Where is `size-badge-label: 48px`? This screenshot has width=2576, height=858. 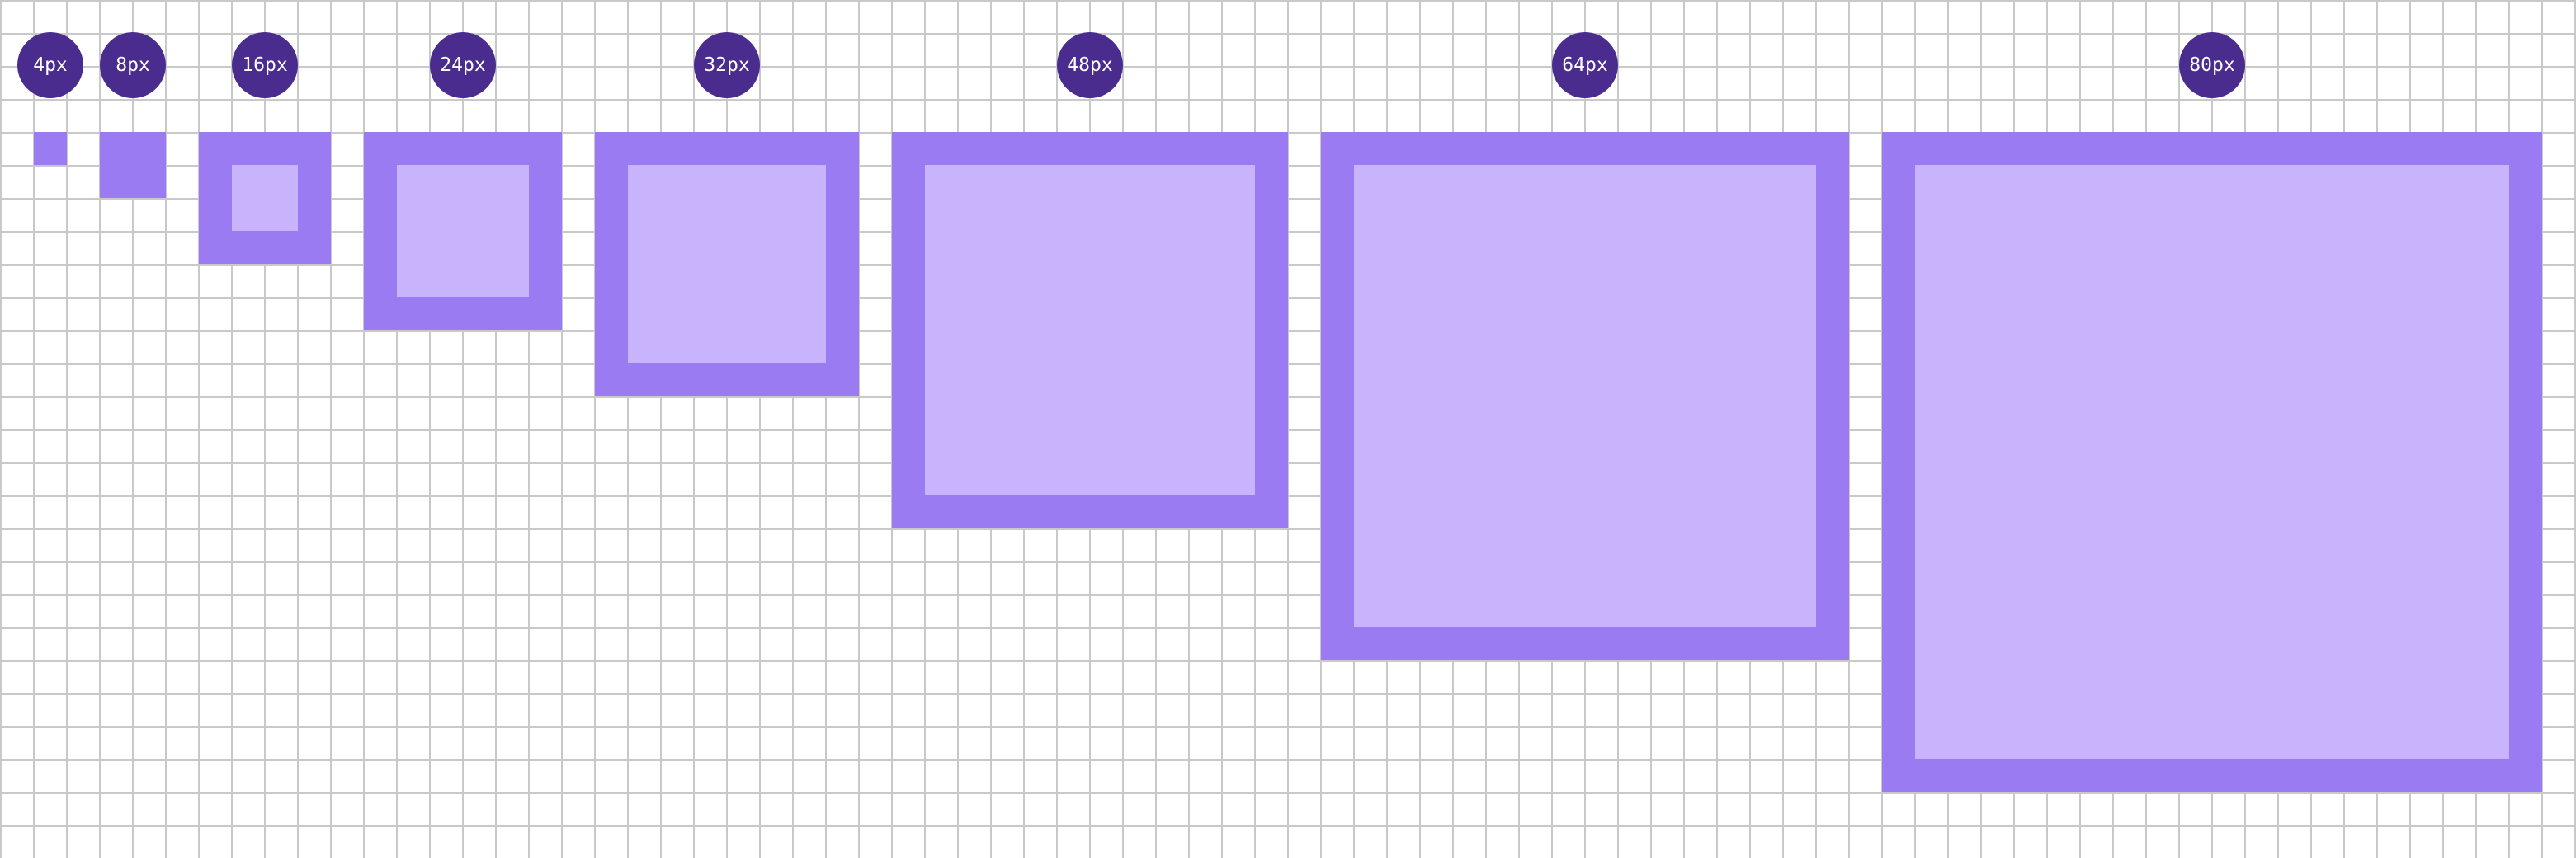 size-badge-label: 48px is located at coordinates (1090, 65).